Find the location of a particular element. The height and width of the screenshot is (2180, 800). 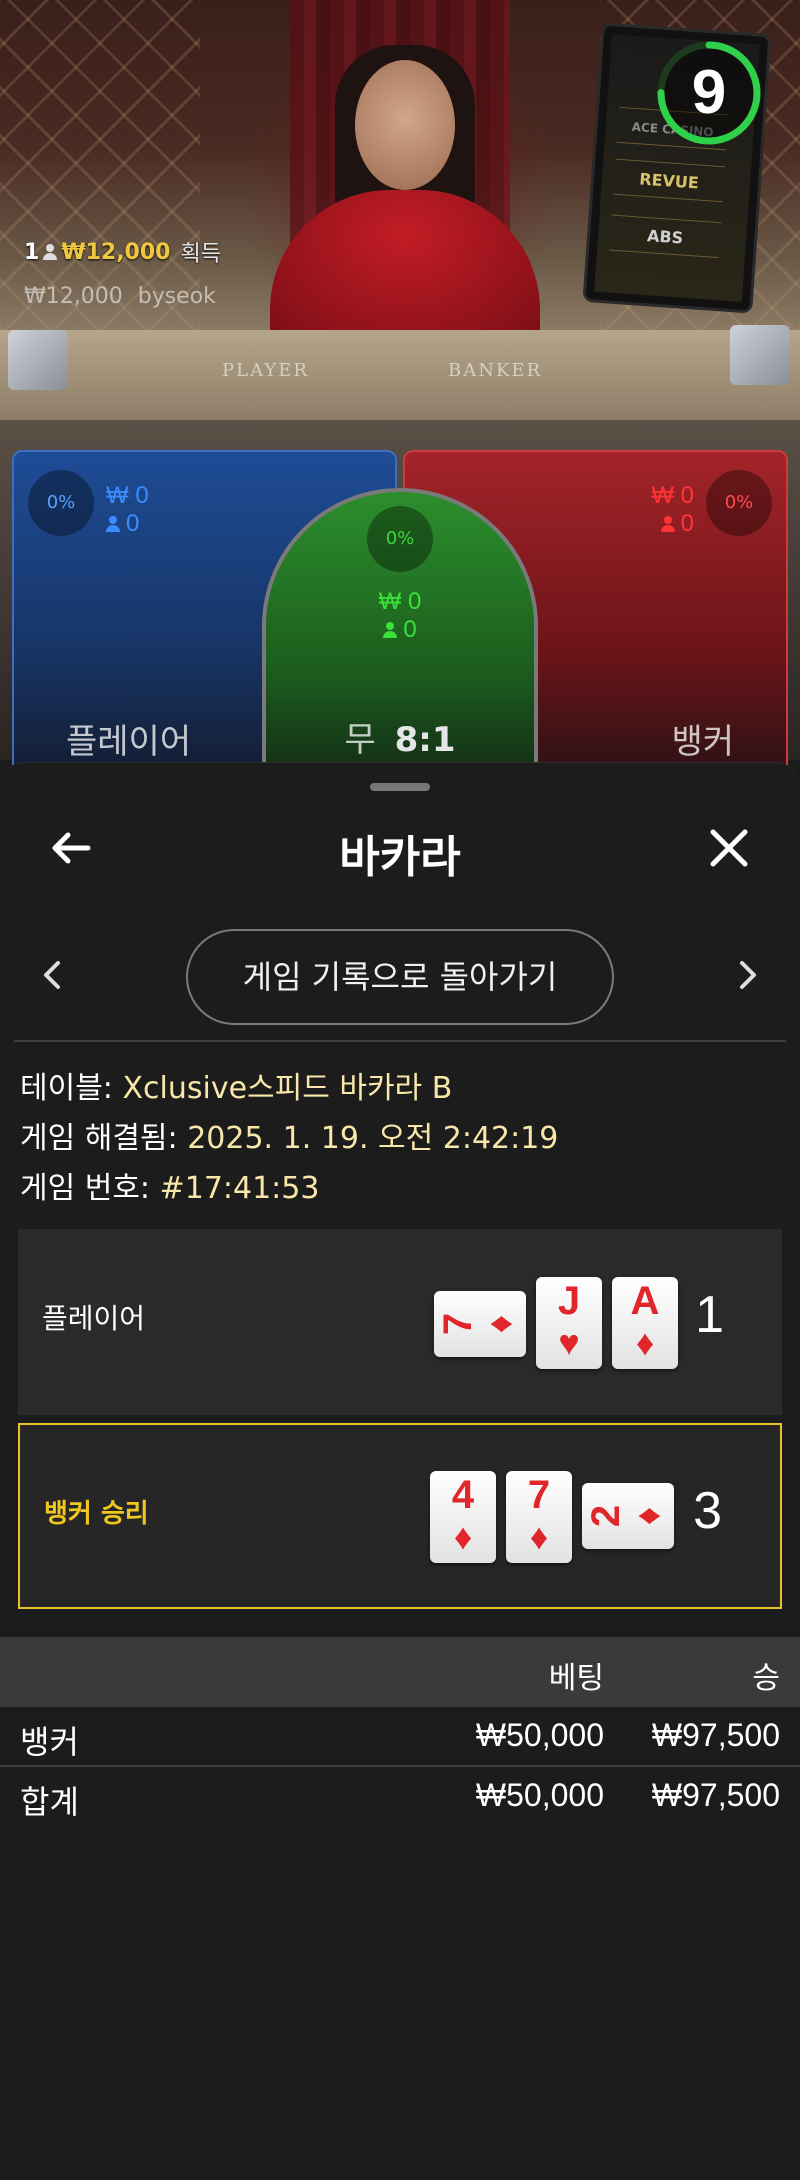

discard-tray is located at coordinates (760, 355).